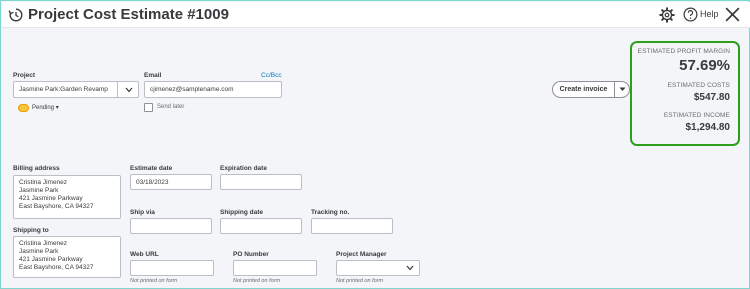 The height and width of the screenshot is (289, 750). What do you see at coordinates (23, 108) in the screenshot?
I see `pending-status-icon` at bounding box center [23, 108].